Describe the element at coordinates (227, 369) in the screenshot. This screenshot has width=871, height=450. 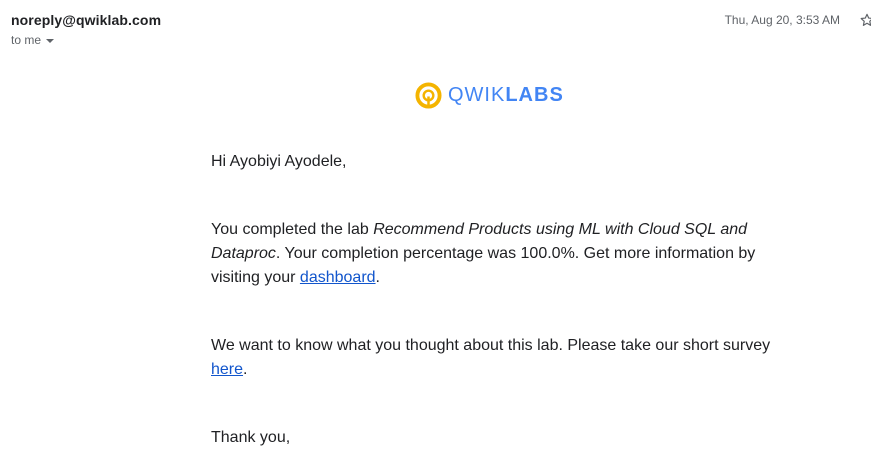
I see `survey-link: here` at that location.